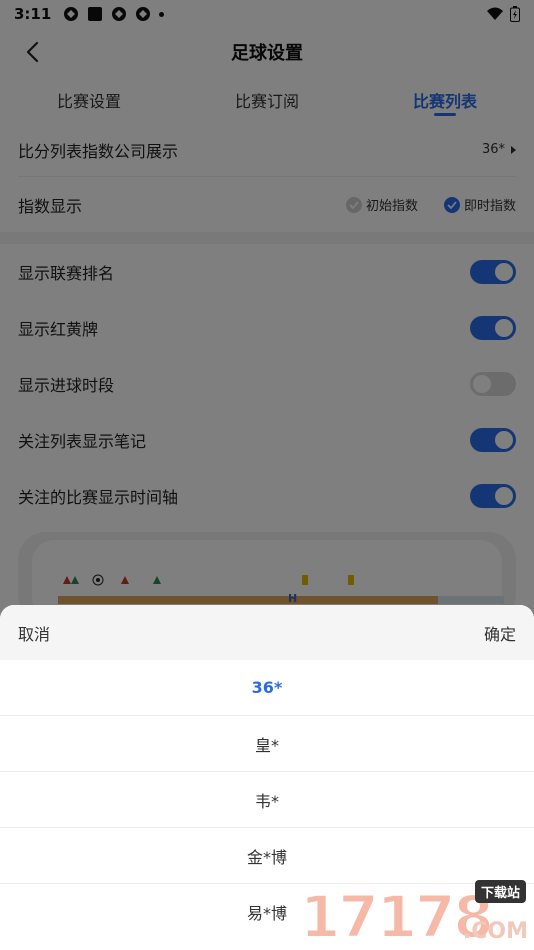 The image size is (534, 950). Describe the element at coordinates (500, 891) in the screenshot. I see `watermark-badge: 下载站` at that location.